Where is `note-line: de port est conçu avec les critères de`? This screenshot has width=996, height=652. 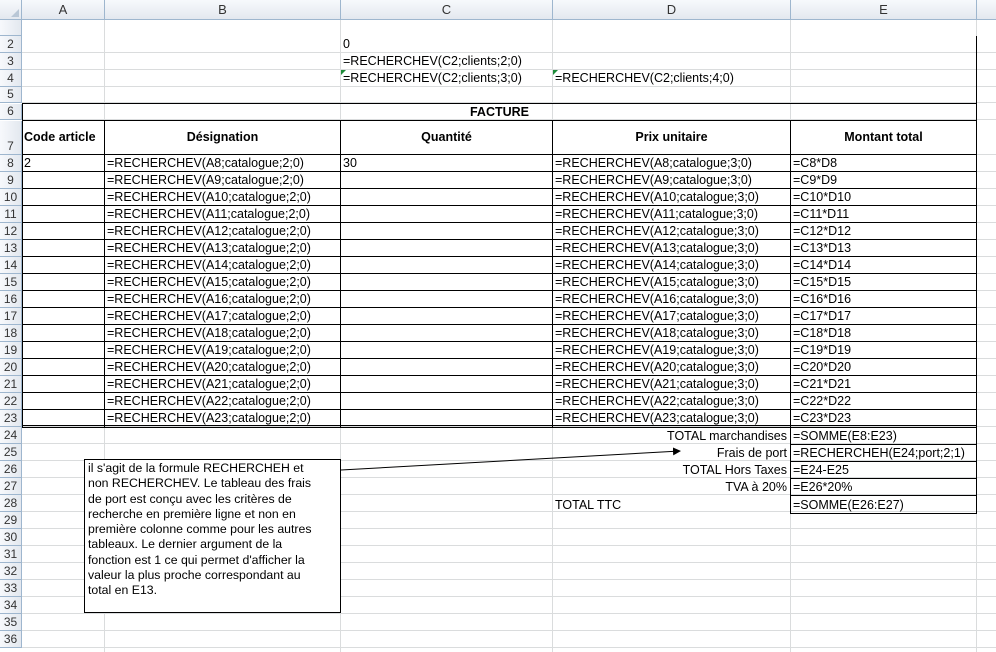 note-line: de port est conçu avec les critères de is located at coordinates (190, 498).